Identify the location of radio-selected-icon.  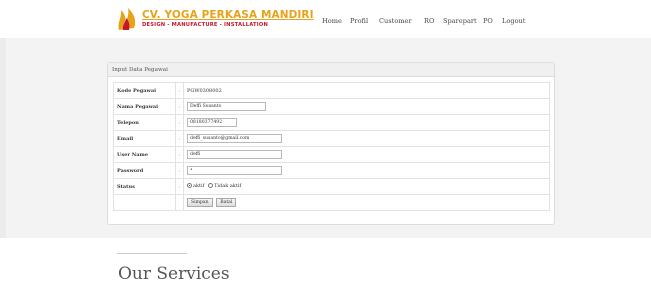
(189, 186).